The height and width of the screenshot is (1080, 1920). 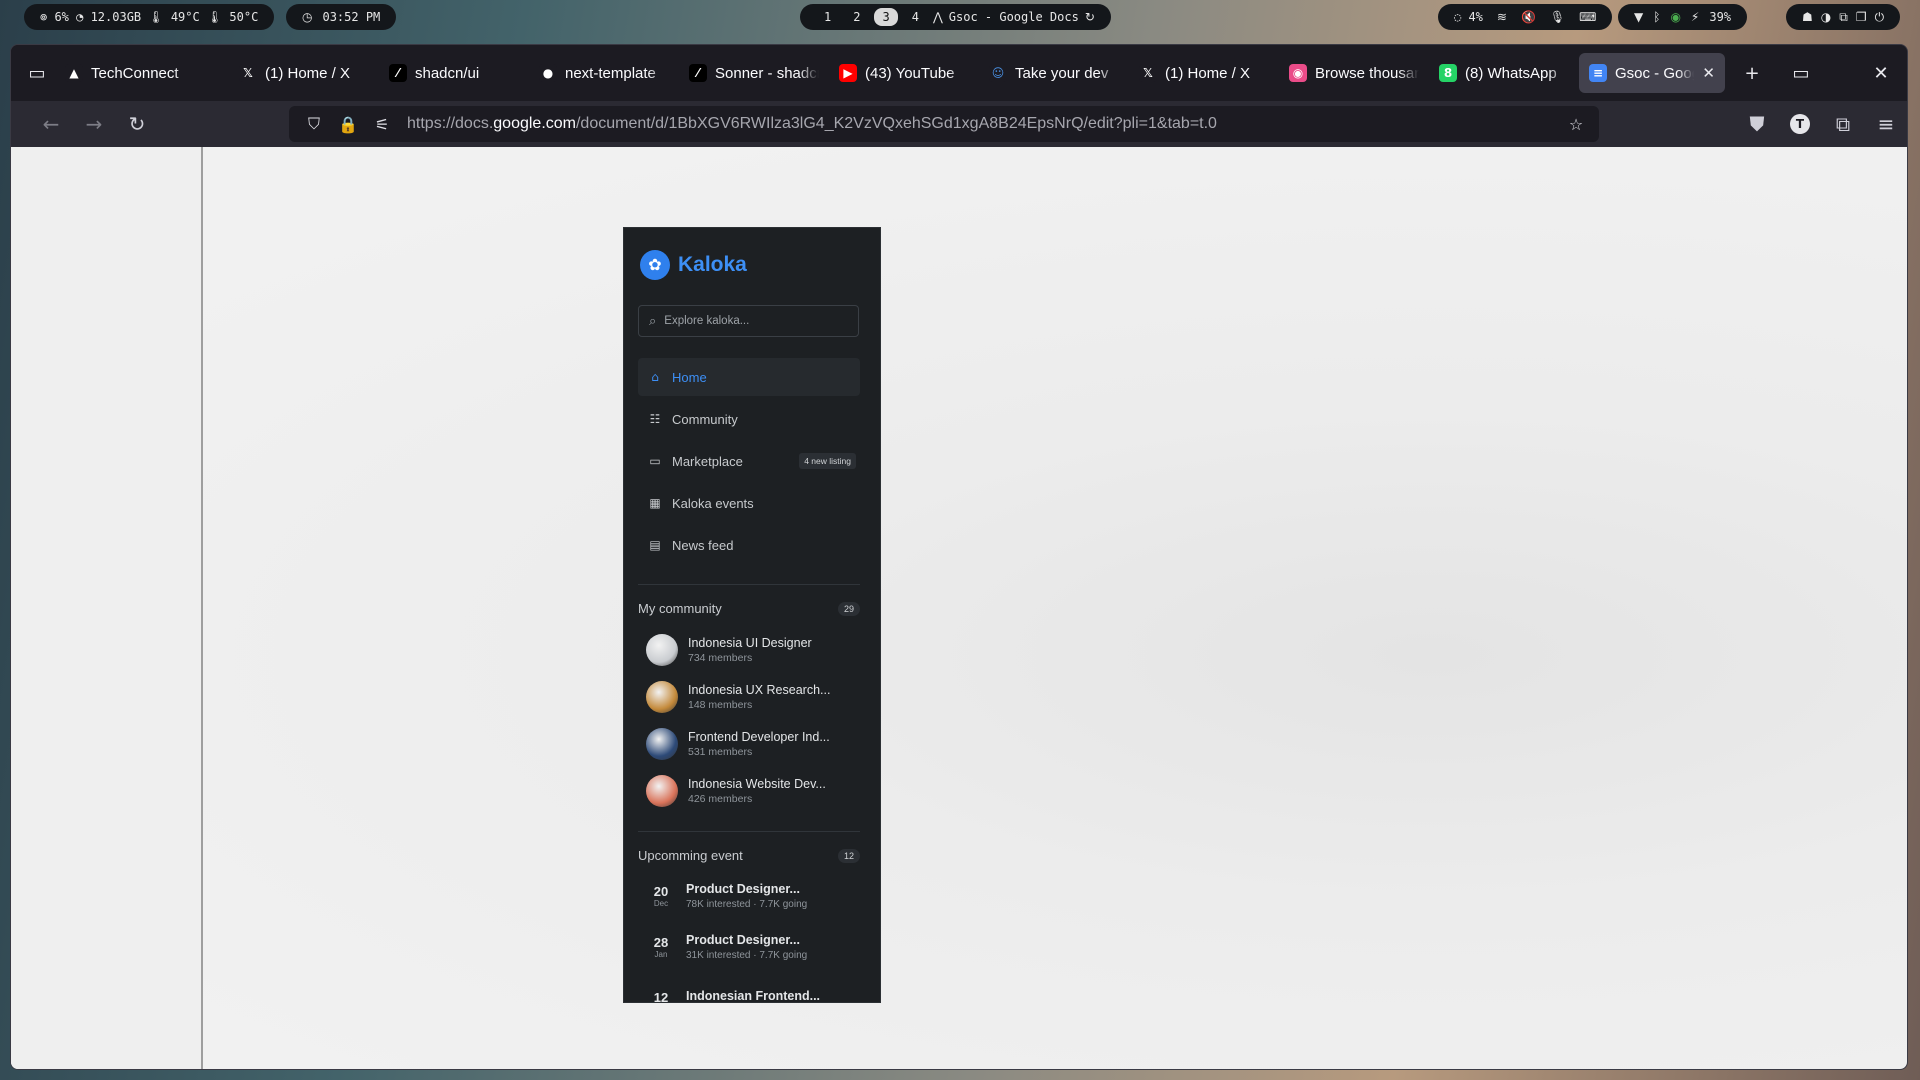 What do you see at coordinates (904, 73) in the screenshot?
I see `tab-youtube: ▶ (43) YouTube` at bounding box center [904, 73].